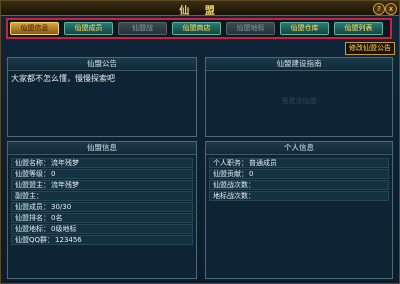 The image size is (400, 284). What do you see at coordinates (102, 229) in the screenshot?
I see `guild-landmark-row: 仙盟地标：0级地标` at bounding box center [102, 229].